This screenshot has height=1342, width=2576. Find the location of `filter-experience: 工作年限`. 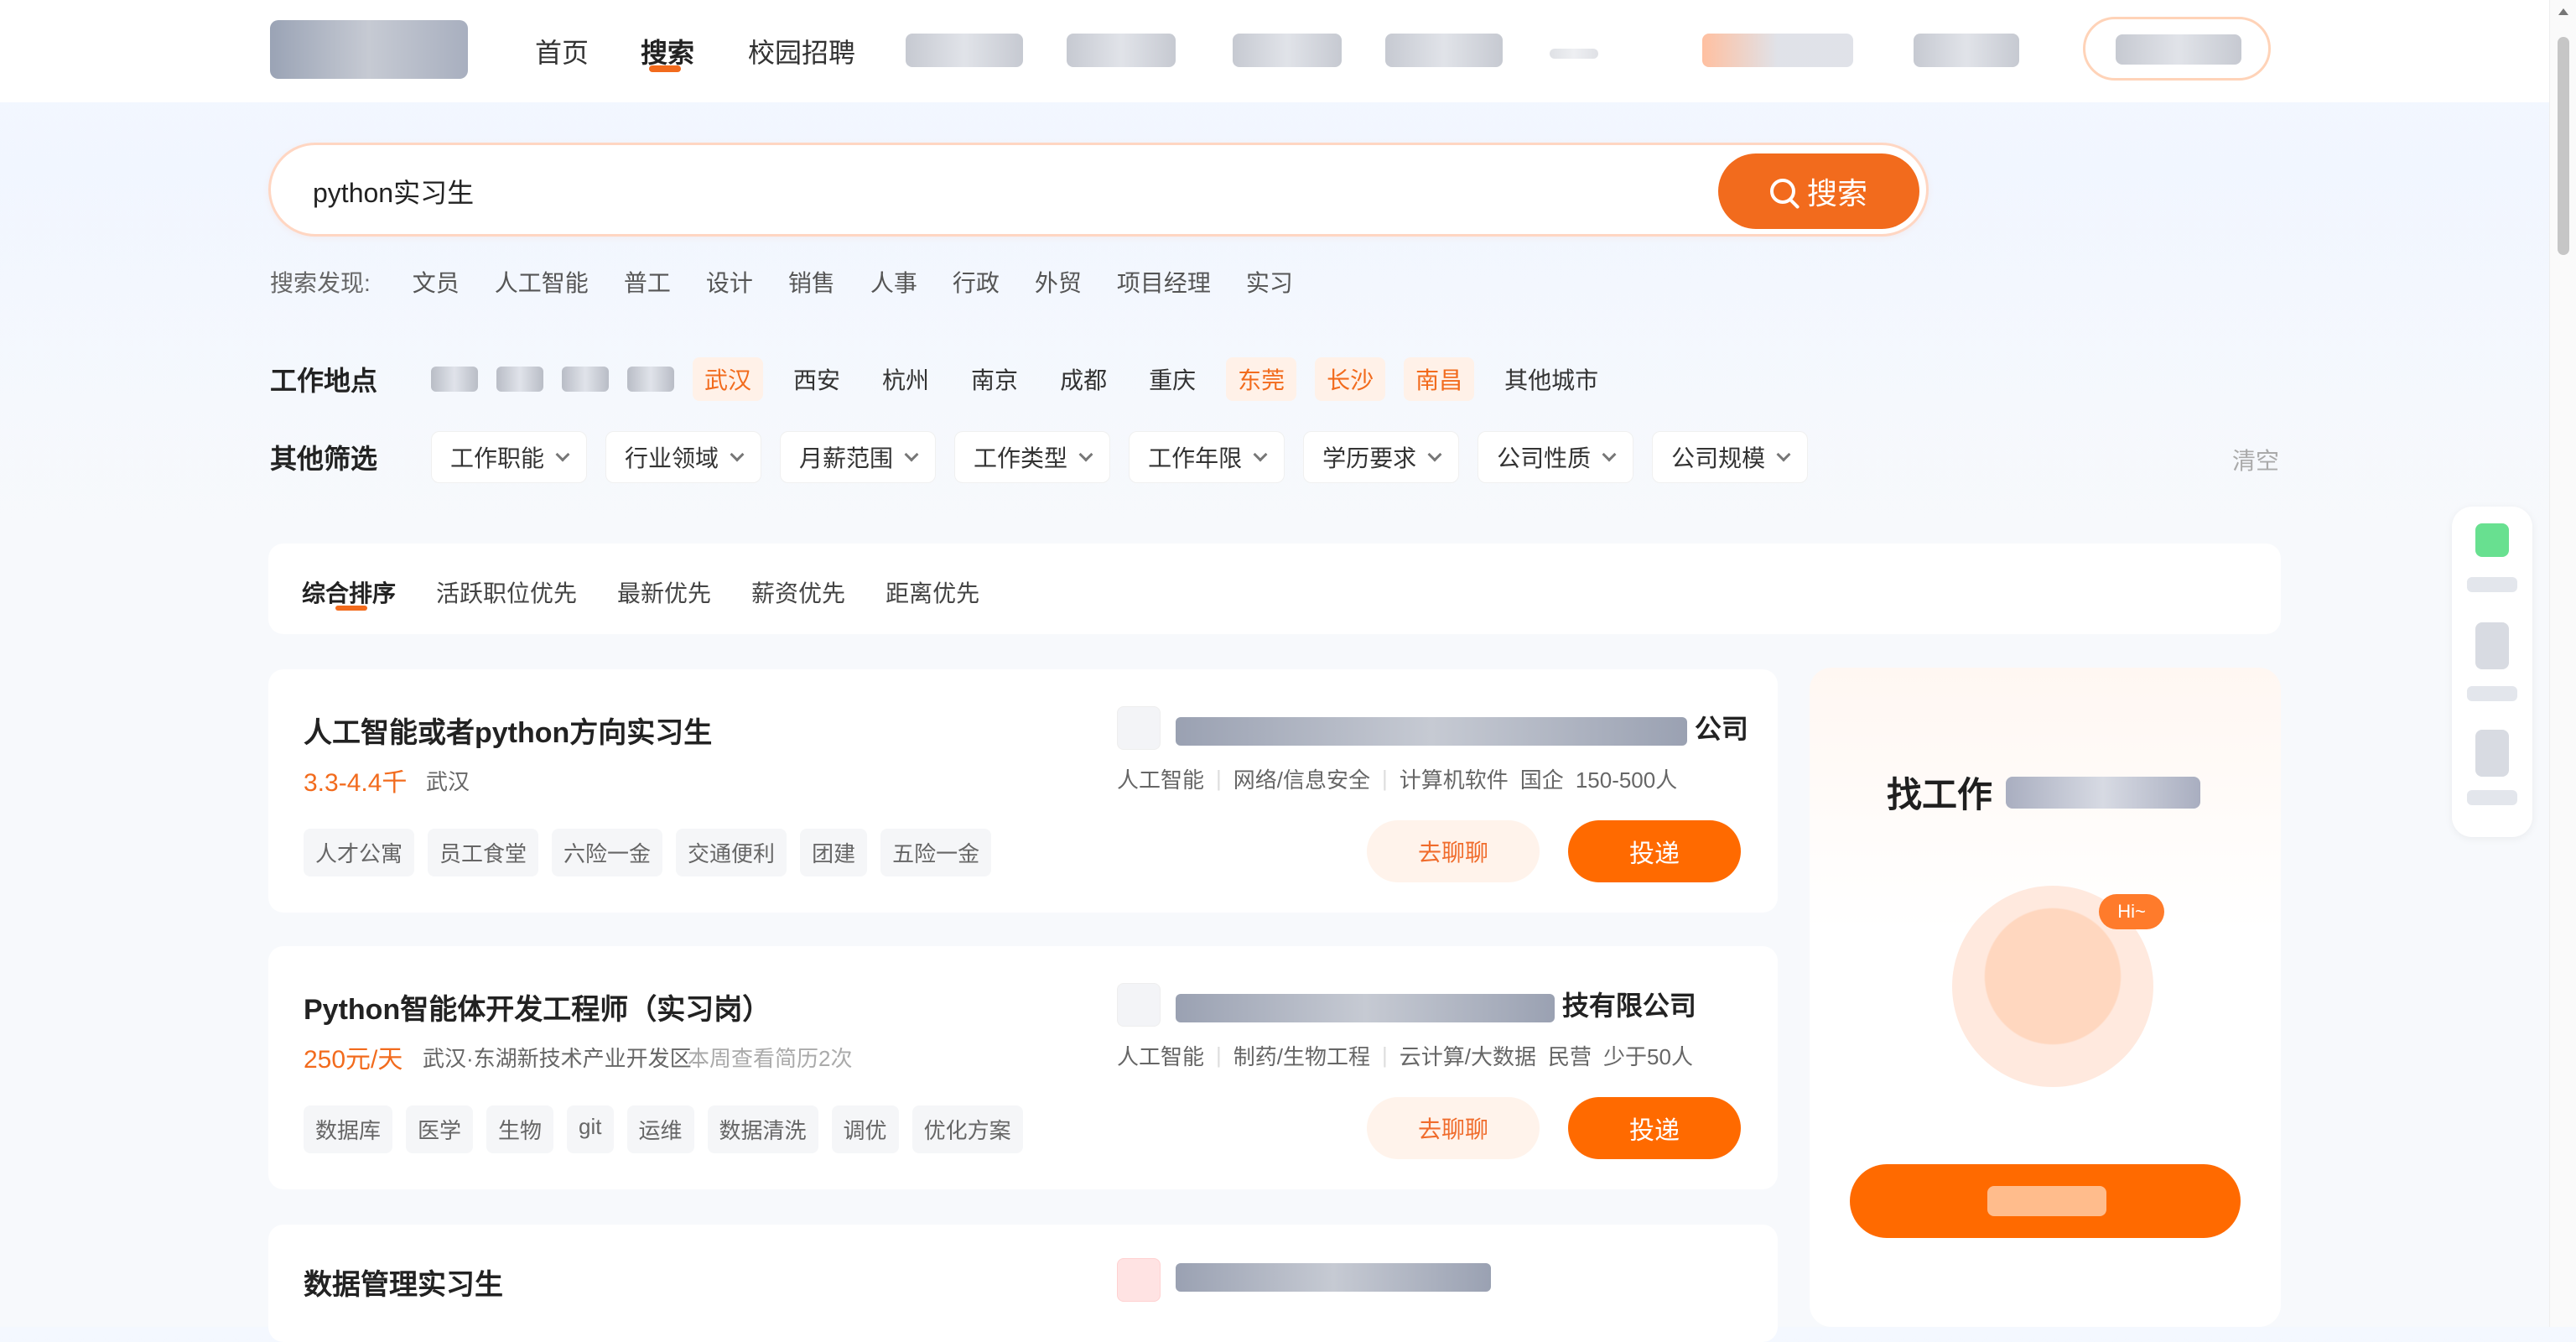

filter-experience: 工作年限 is located at coordinates (1207, 457).